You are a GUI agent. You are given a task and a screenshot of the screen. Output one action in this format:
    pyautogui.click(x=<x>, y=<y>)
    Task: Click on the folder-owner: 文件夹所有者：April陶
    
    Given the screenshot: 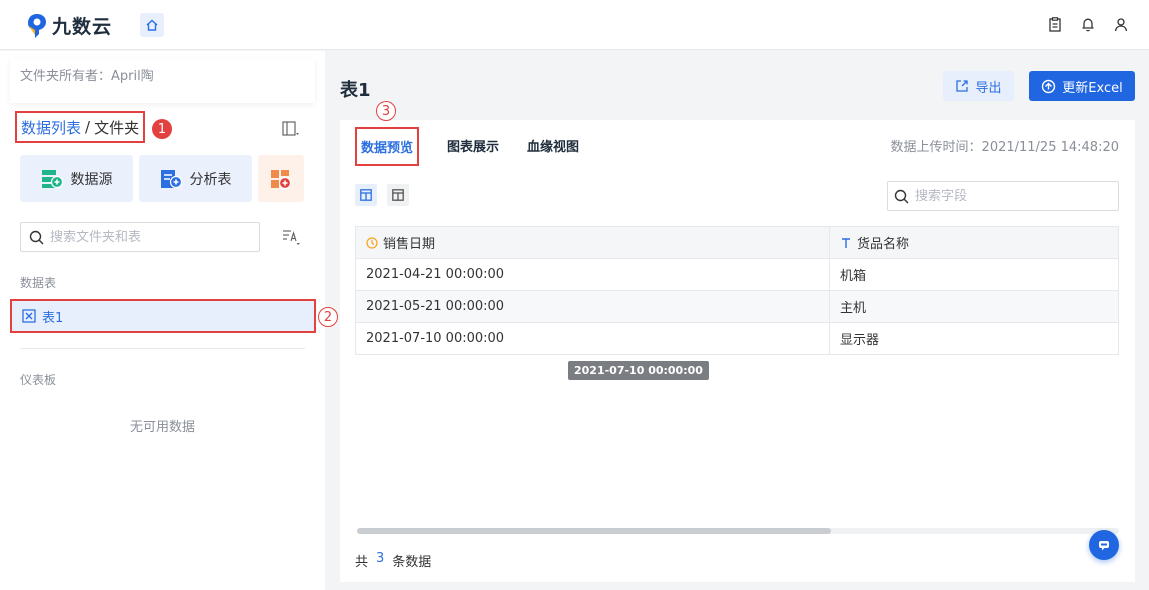 What is the action you would take?
    pyautogui.click(x=162, y=81)
    